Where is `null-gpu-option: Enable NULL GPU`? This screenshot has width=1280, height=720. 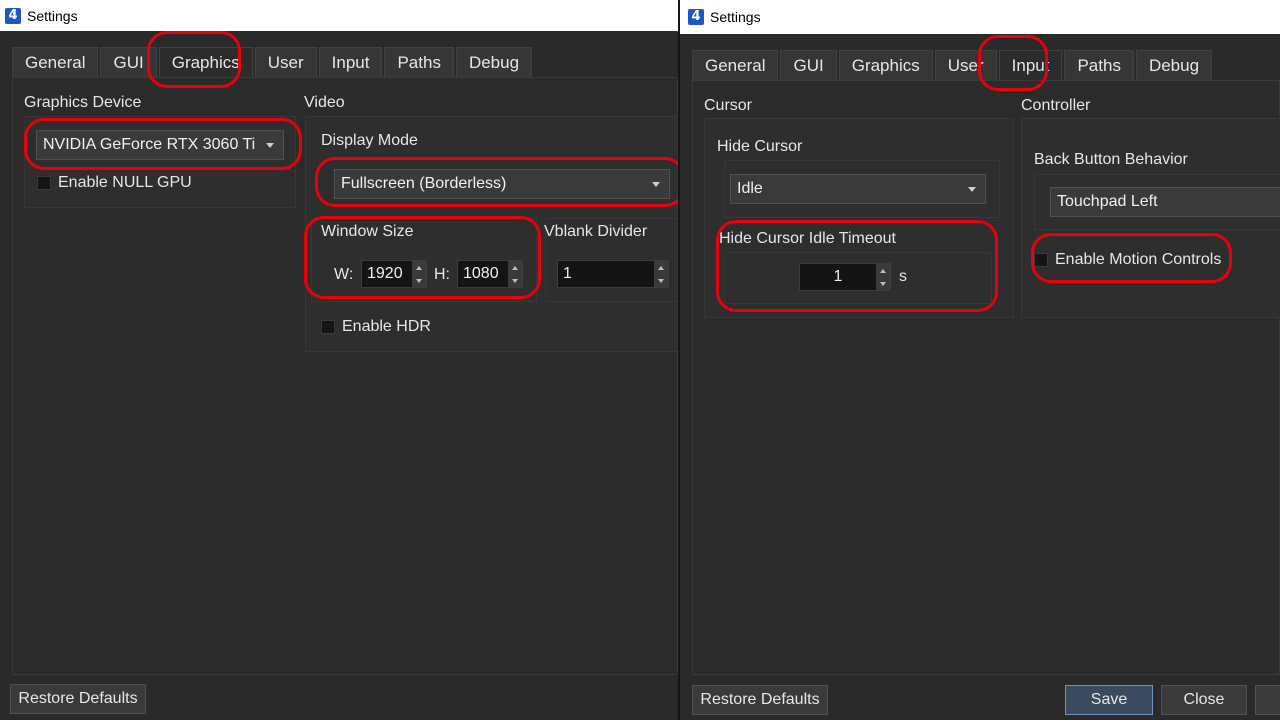
null-gpu-option: Enable NULL GPU is located at coordinates (114, 183).